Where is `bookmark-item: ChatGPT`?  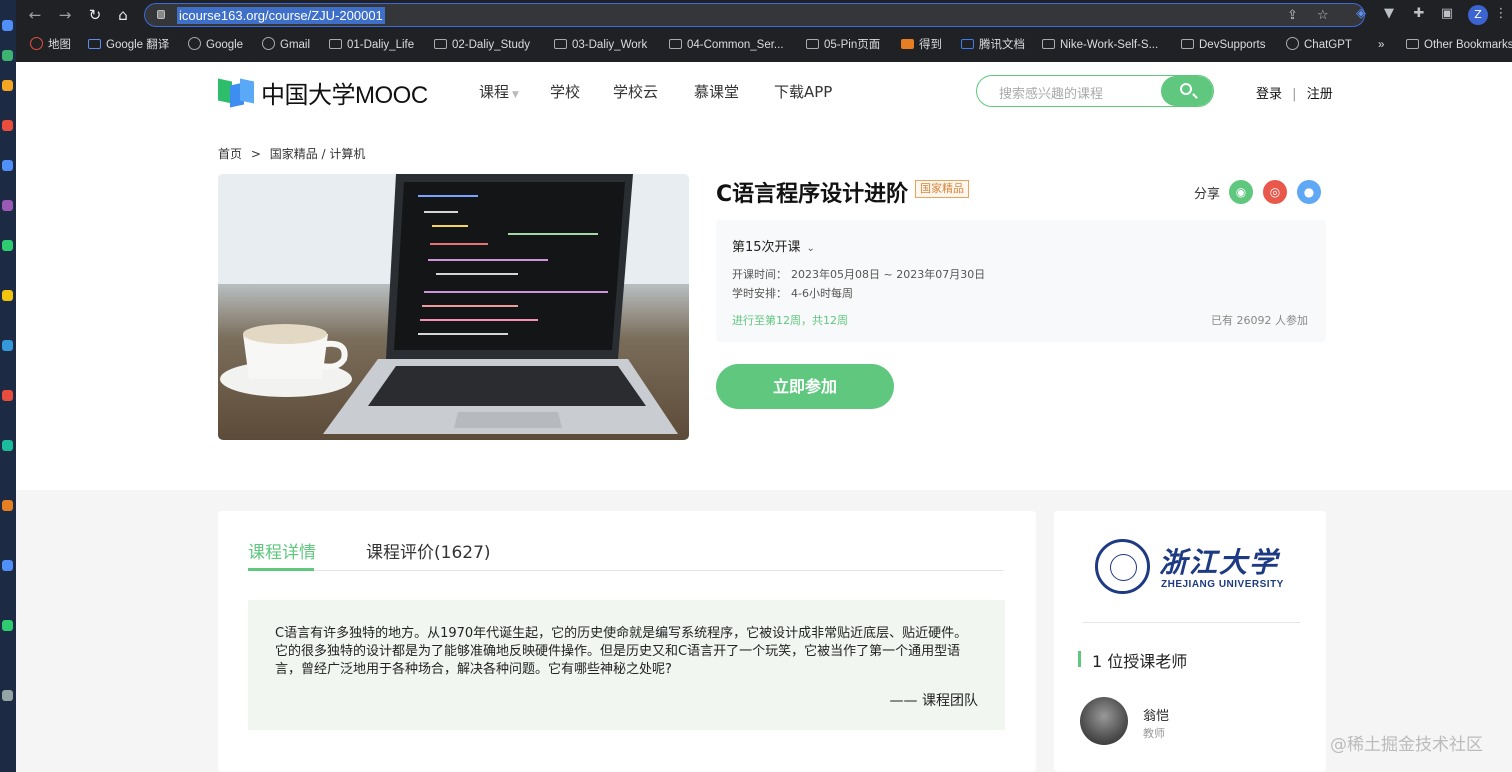
bookmark-item: ChatGPT is located at coordinates (1319, 45).